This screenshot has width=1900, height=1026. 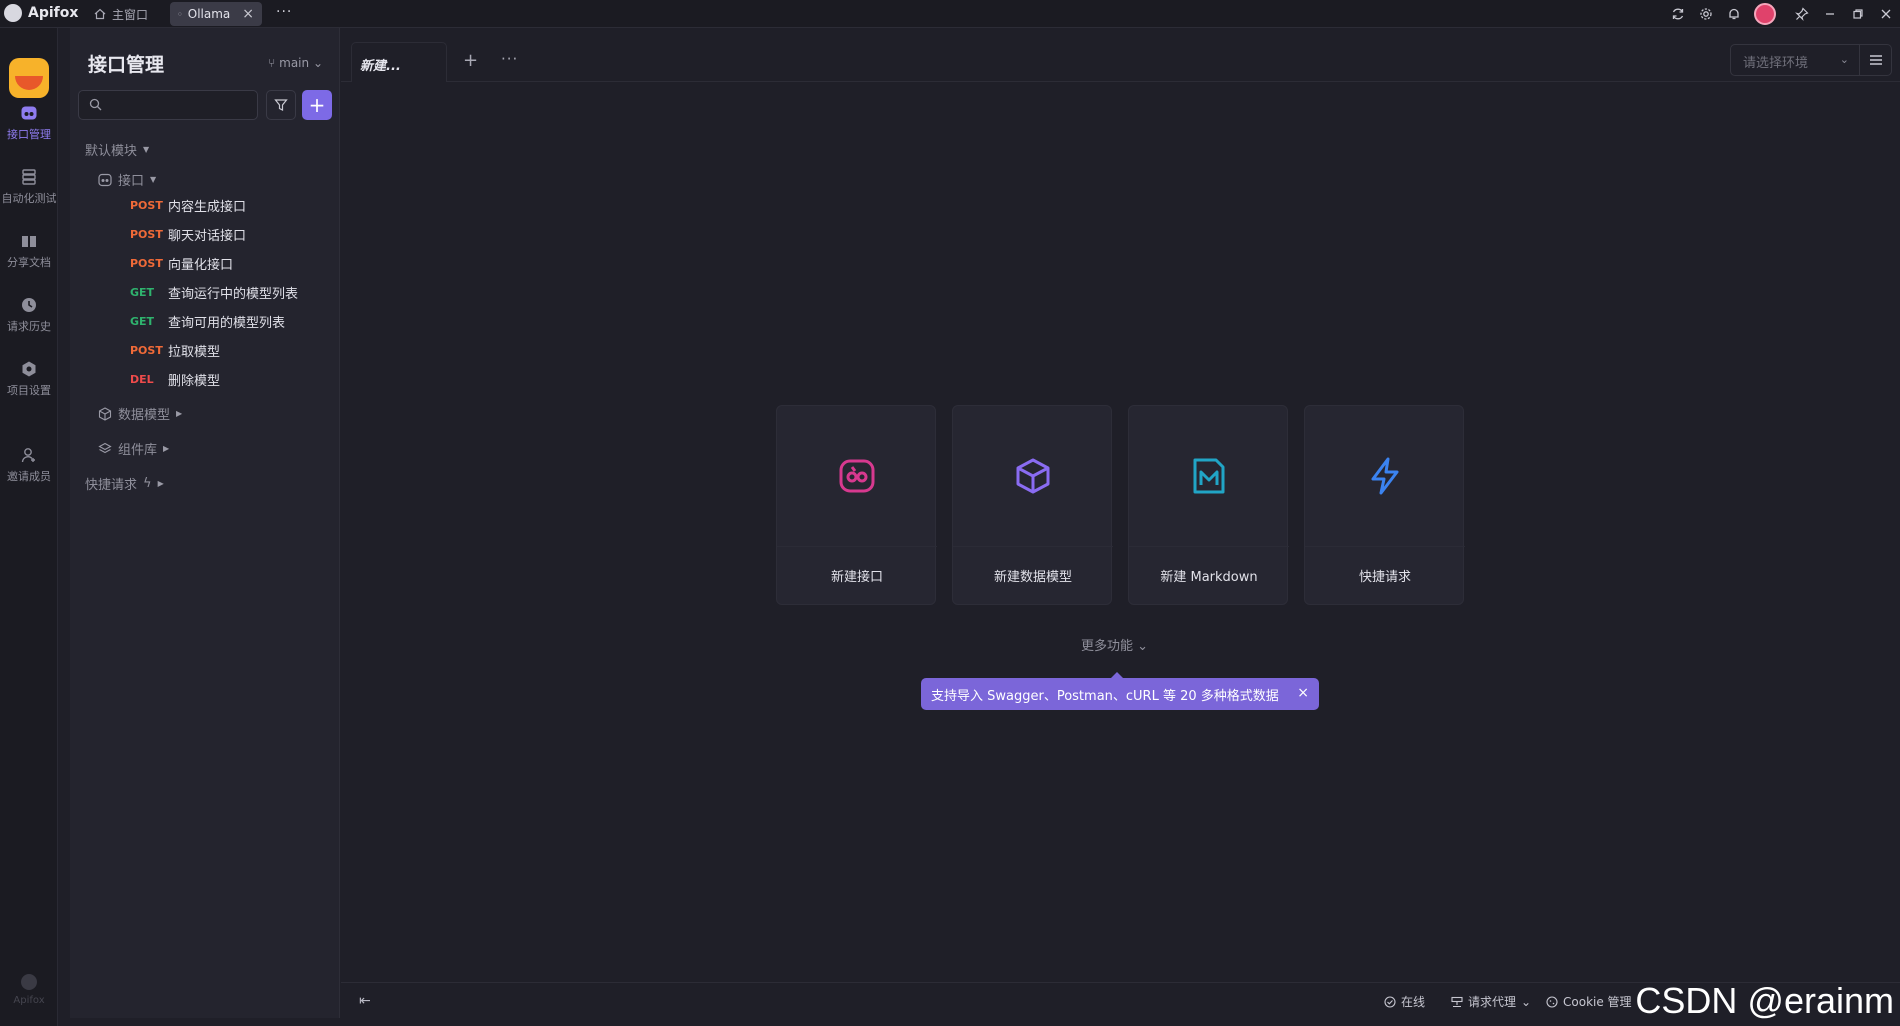 What do you see at coordinates (105, 447) in the screenshot?
I see `layers-icon` at bounding box center [105, 447].